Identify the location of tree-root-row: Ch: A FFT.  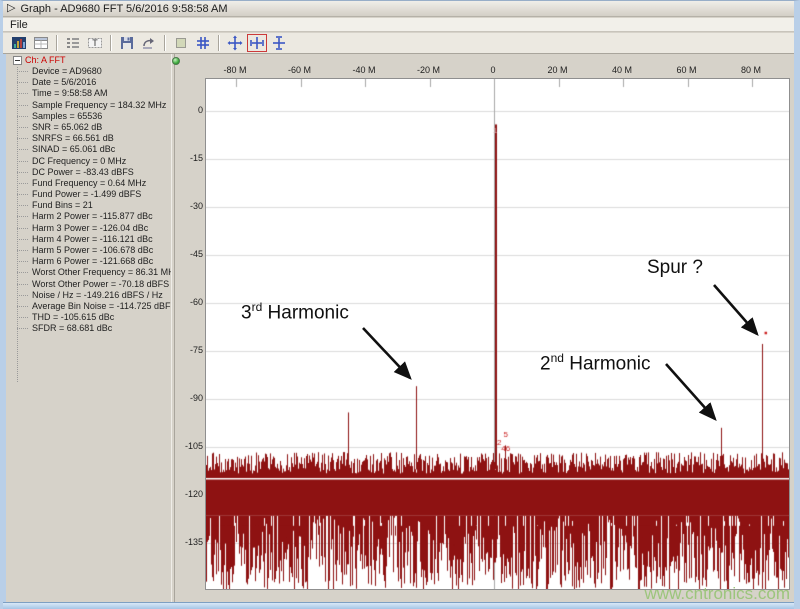
(88, 60).